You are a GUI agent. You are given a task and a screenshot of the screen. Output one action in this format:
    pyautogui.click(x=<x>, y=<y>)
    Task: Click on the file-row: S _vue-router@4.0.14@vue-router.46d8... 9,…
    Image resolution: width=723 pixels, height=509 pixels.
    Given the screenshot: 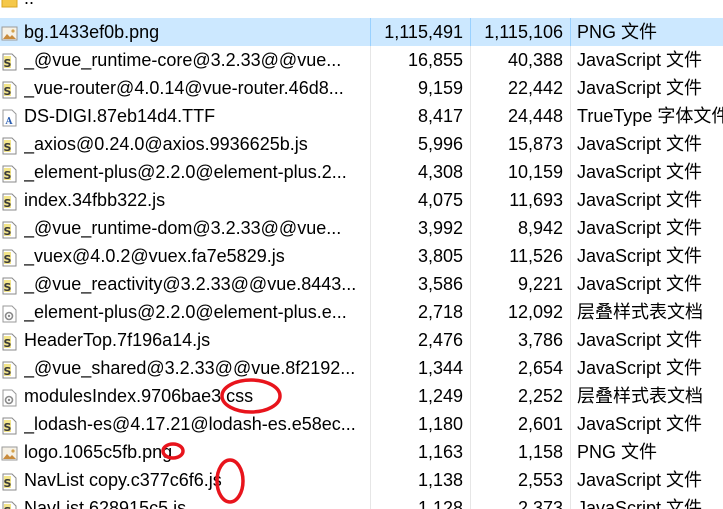 What is the action you would take?
    pyautogui.click(x=361, y=88)
    